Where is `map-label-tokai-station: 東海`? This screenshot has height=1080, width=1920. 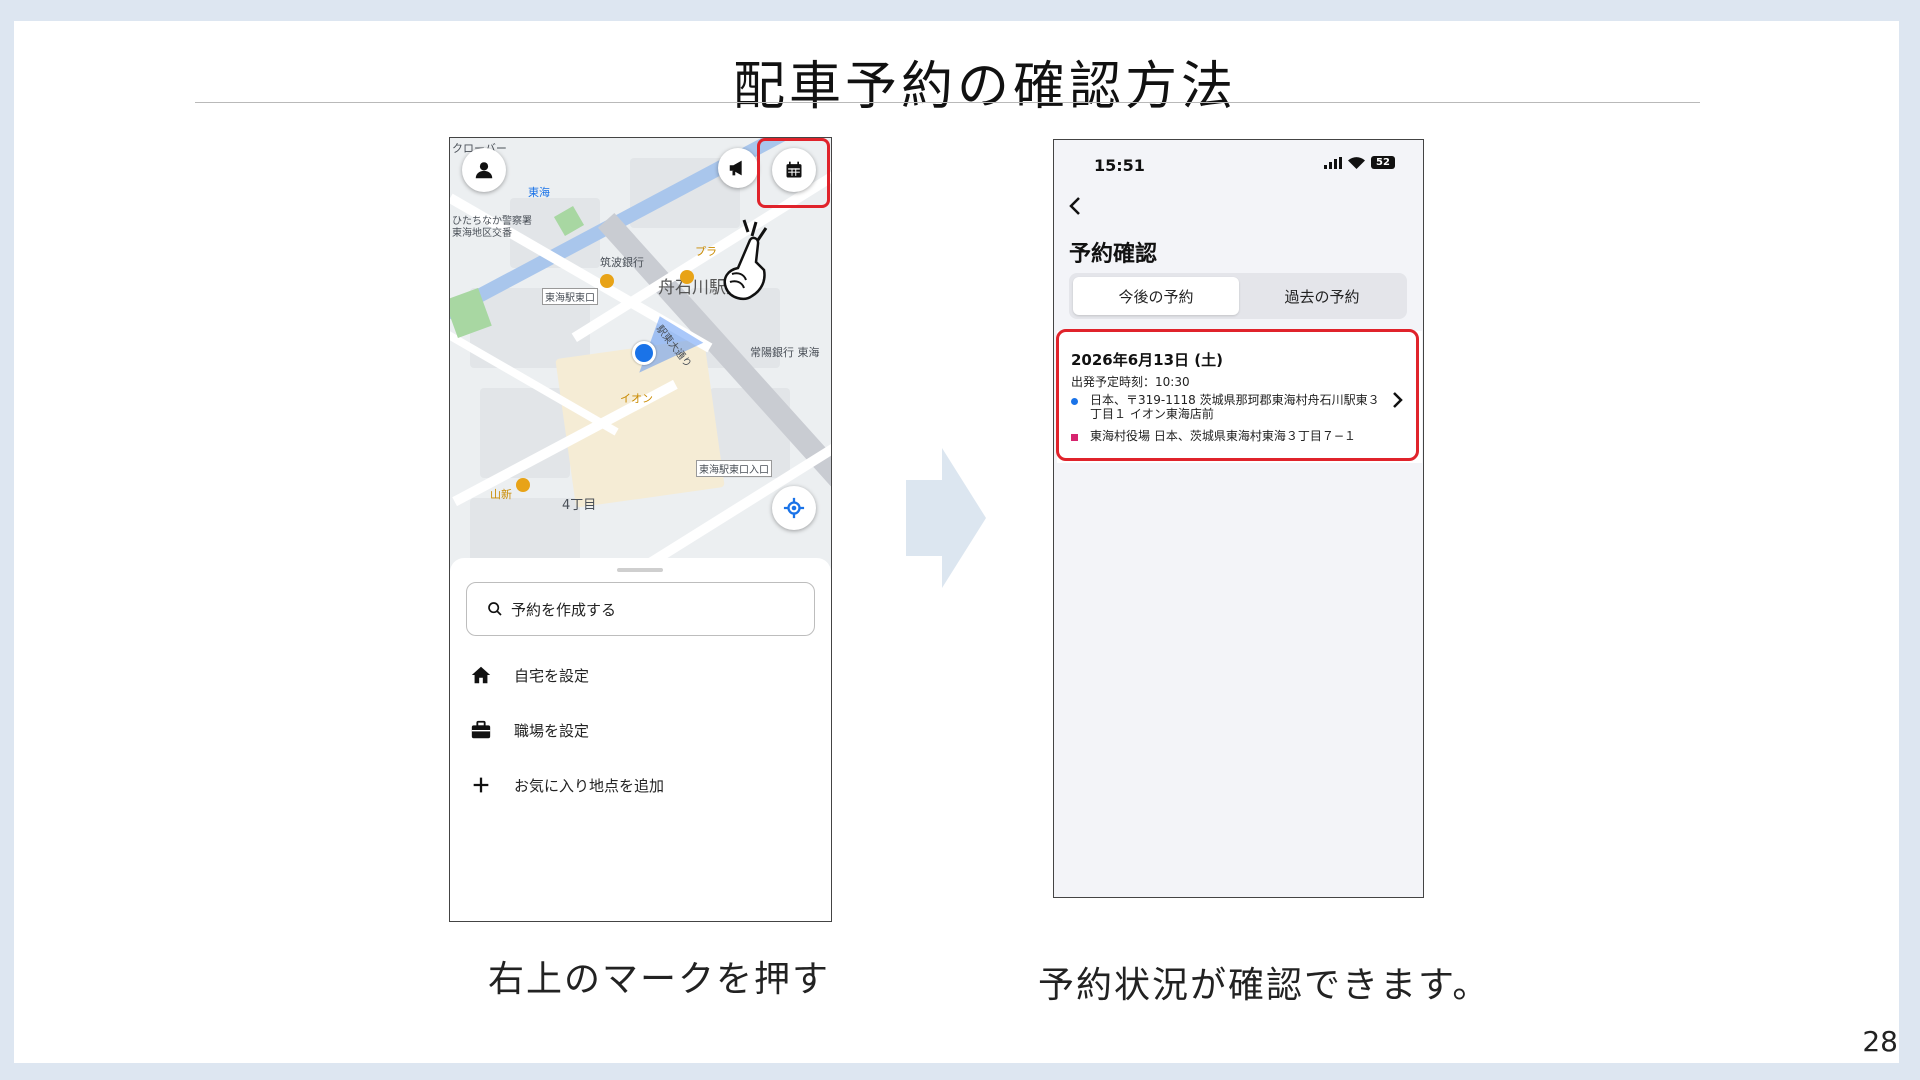
map-label-tokai-station: 東海 is located at coordinates (539, 192).